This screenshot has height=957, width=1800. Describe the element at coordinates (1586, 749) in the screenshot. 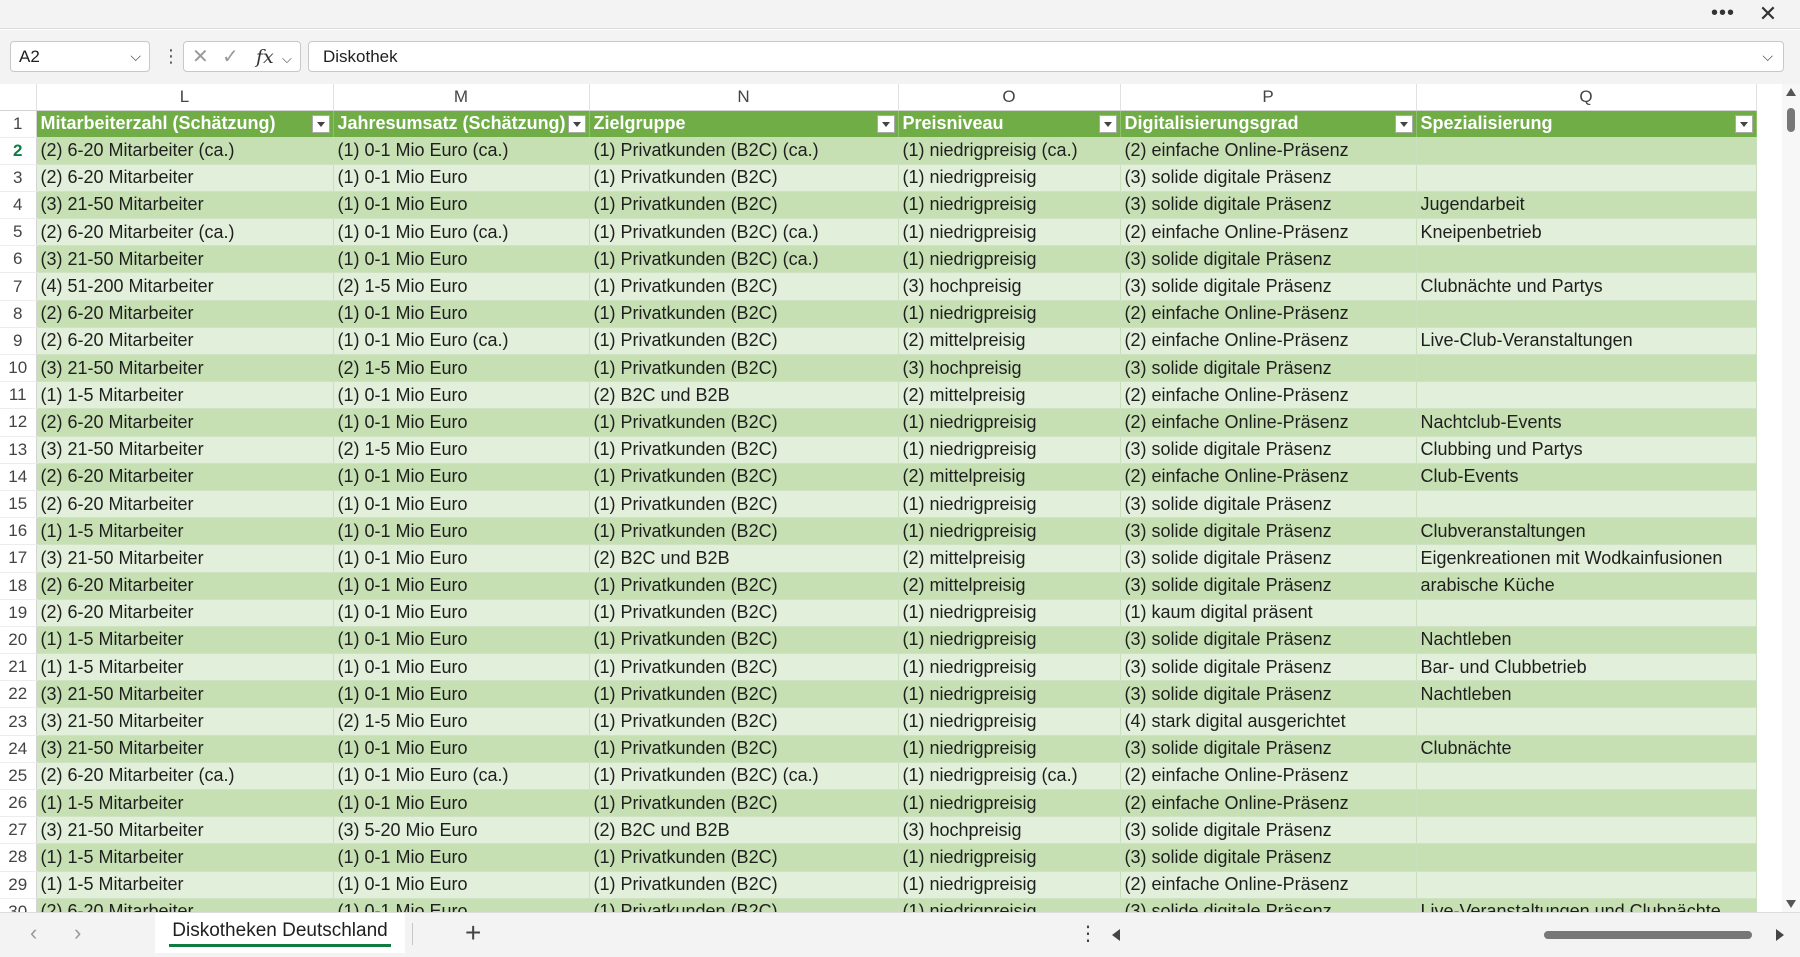

I see `table-cell: Clubnächte` at that location.